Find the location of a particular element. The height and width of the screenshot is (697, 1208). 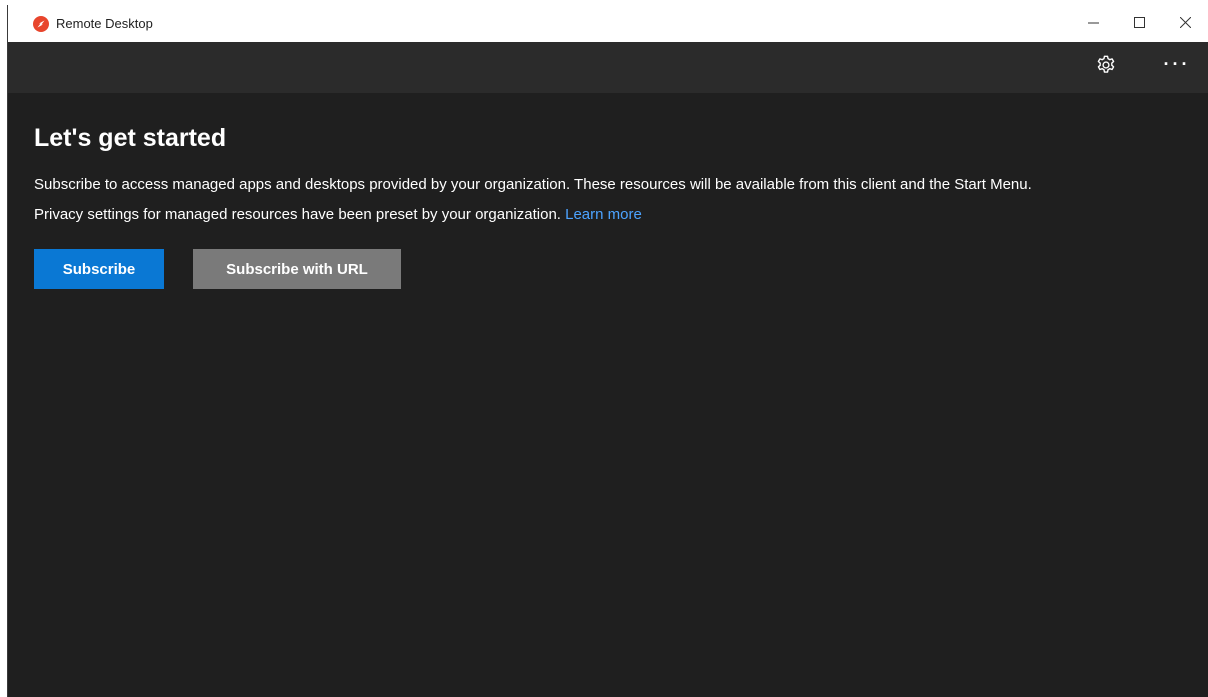

minimize-icon is located at coordinates (1093, 24).